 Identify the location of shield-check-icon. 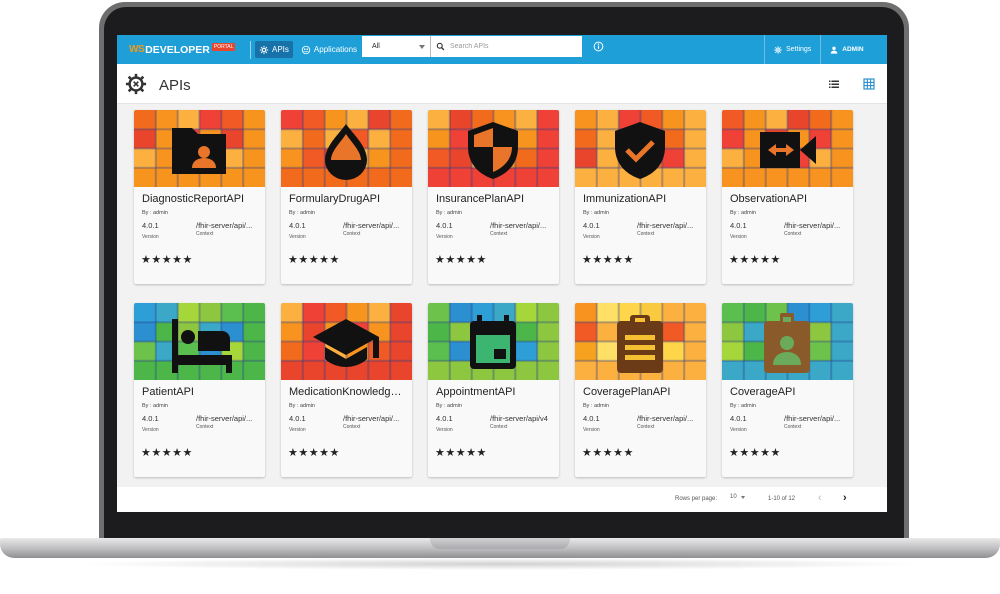
(640, 150).